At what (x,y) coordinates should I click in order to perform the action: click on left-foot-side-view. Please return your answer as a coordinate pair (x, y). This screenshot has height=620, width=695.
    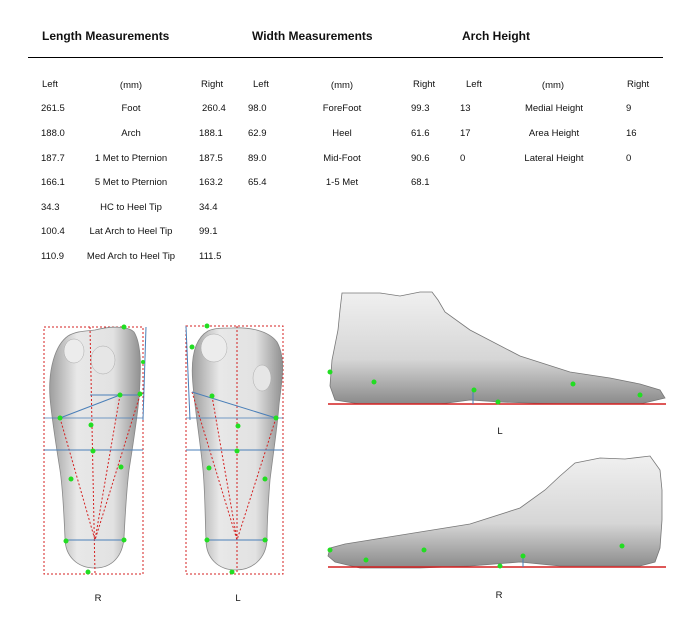
    Looking at the image, I should click on (496, 348).